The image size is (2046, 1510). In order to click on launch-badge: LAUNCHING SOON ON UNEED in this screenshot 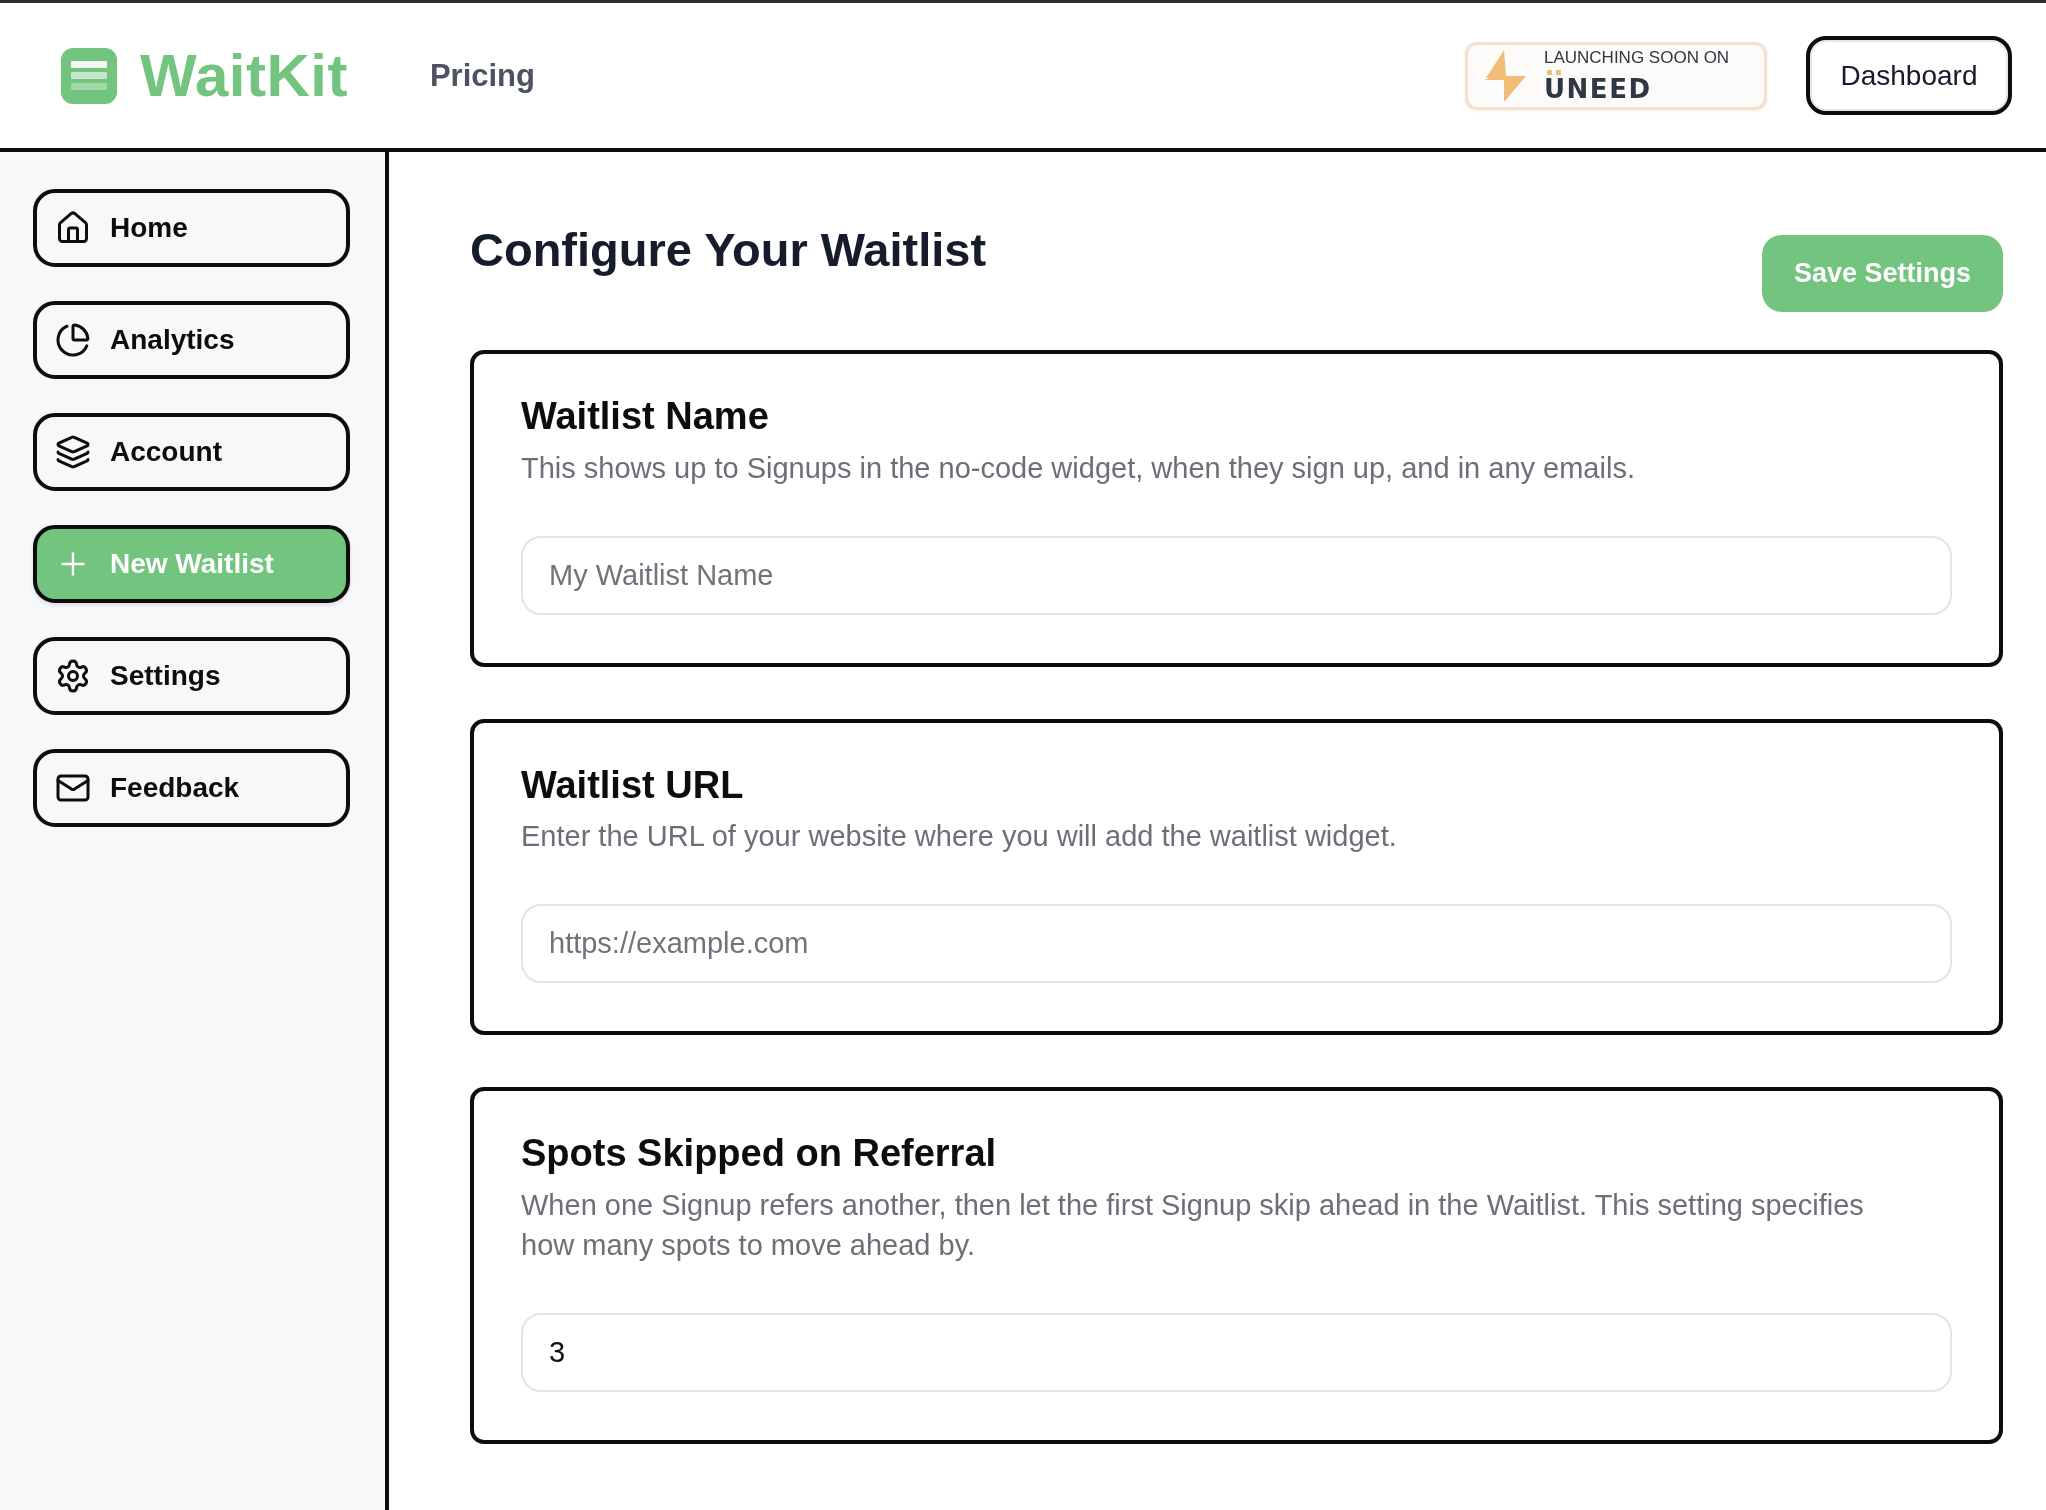, I will do `click(1616, 75)`.